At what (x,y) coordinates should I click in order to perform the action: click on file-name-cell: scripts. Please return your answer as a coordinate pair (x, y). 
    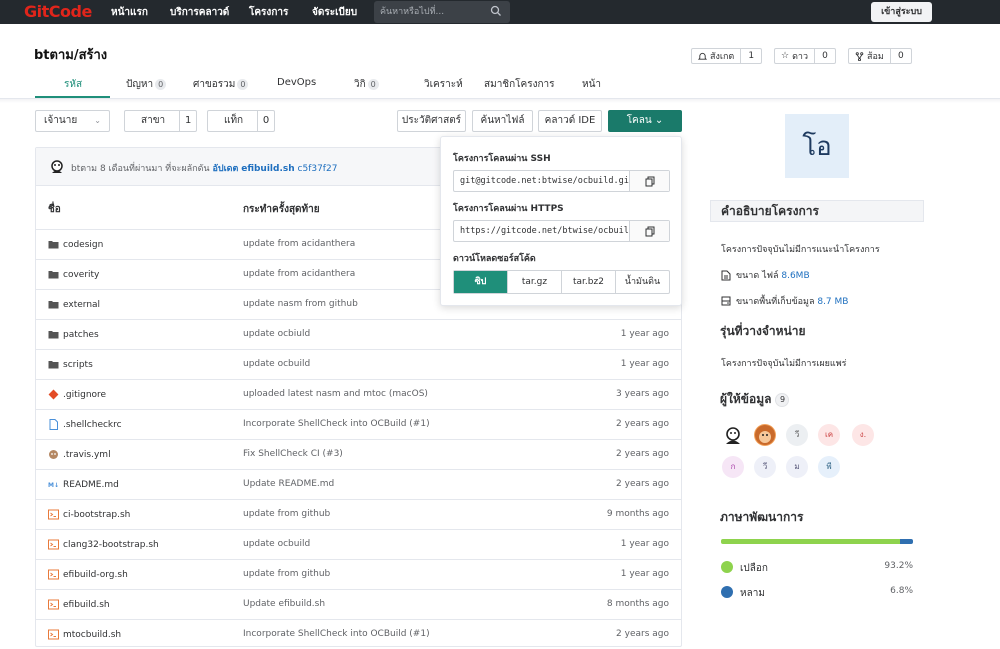
    Looking at the image, I should click on (70, 364).